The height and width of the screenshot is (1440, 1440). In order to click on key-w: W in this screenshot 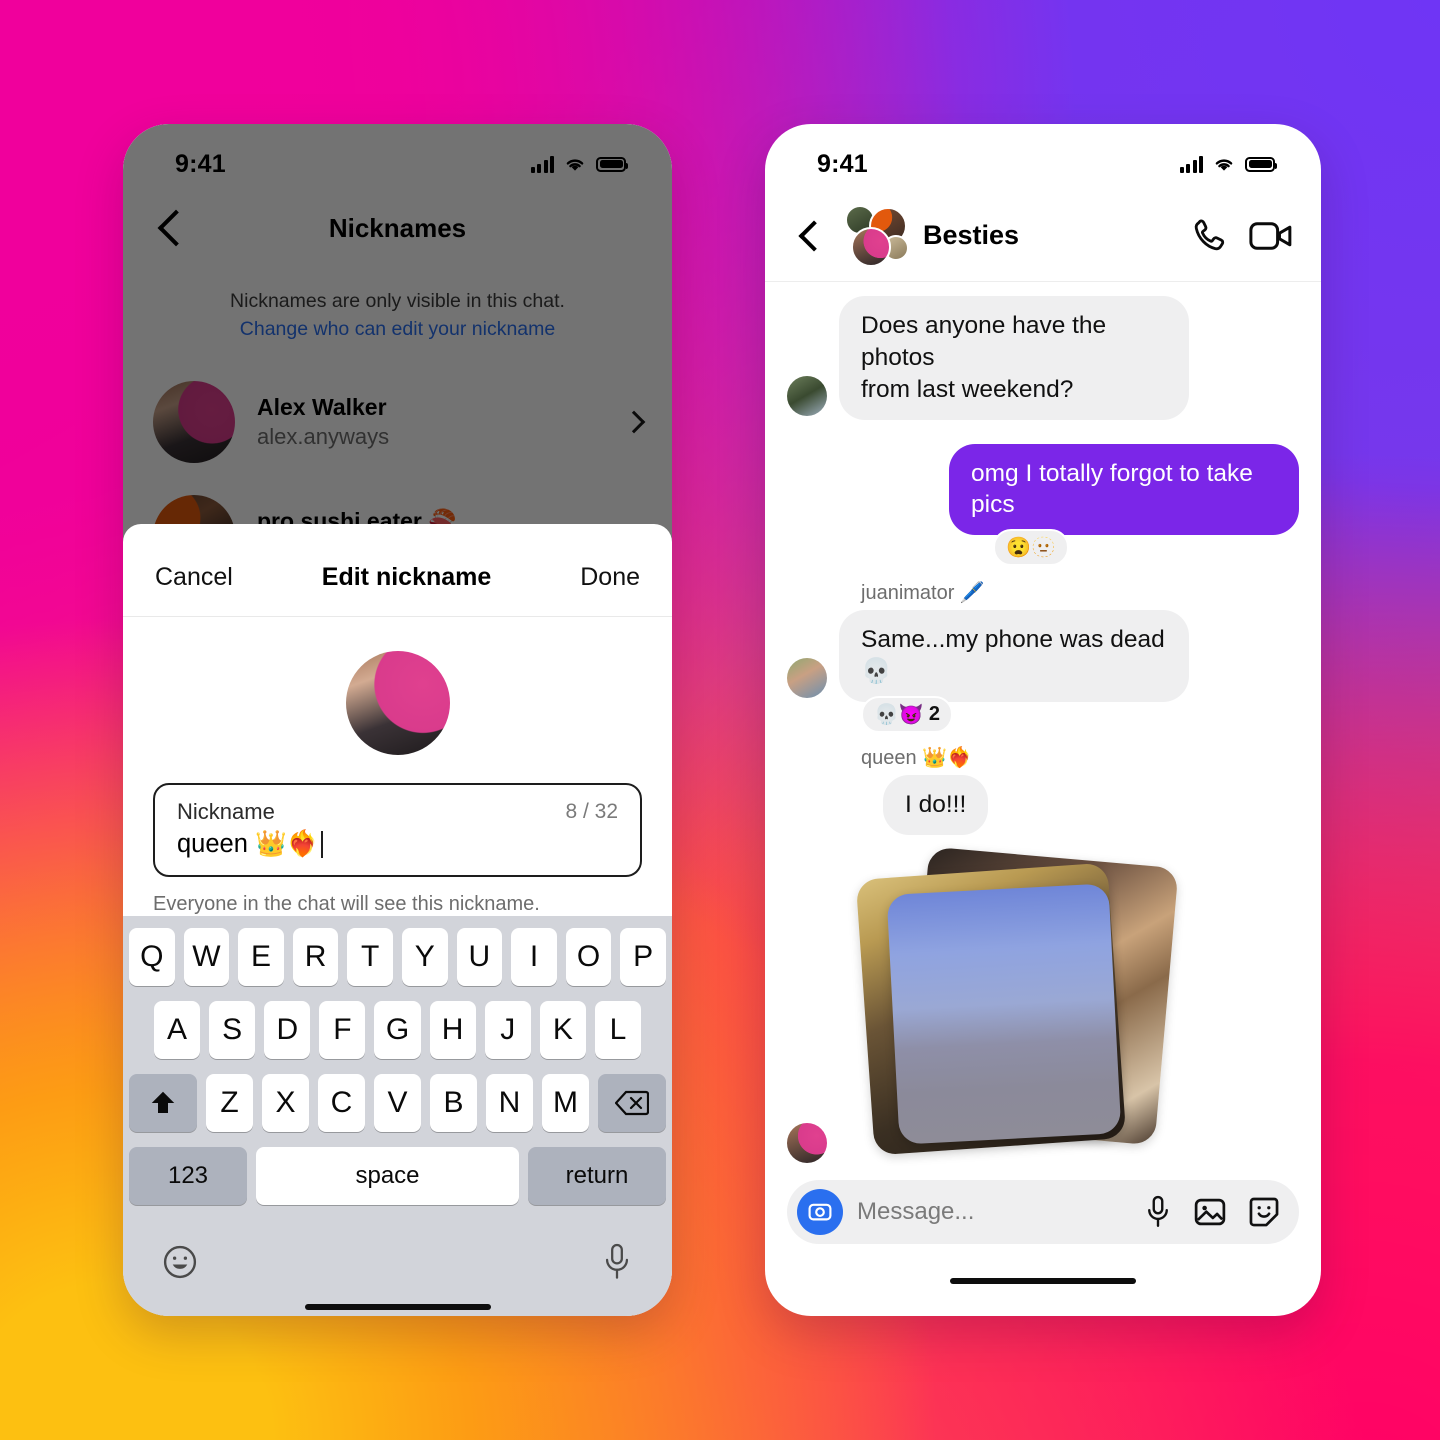, I will do `click(206, 957)`.